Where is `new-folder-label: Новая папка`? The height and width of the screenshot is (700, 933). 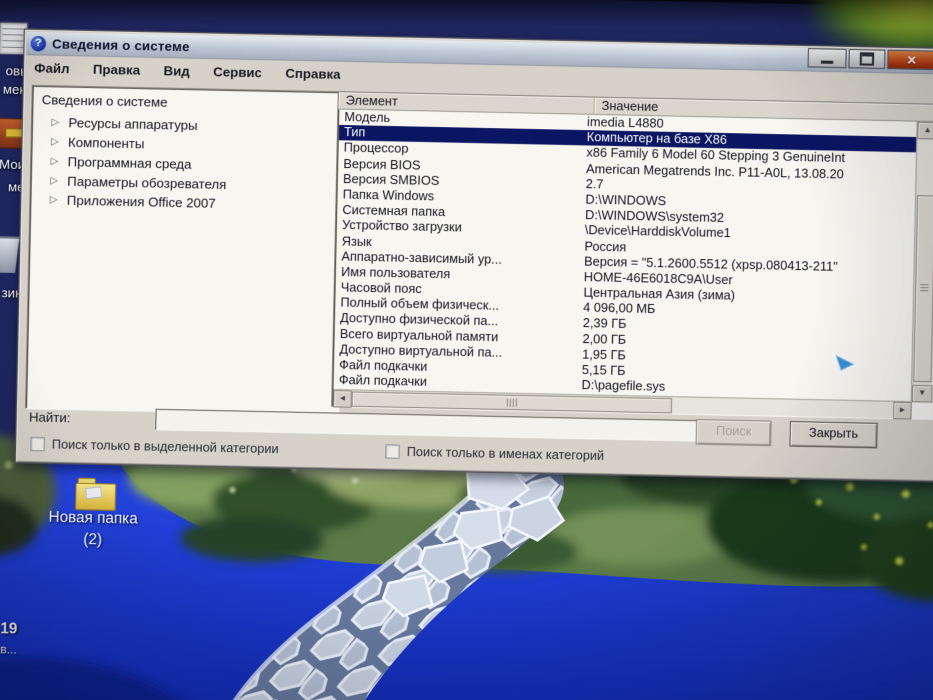
new-folder-label: Новая папка is located at coordinates (93, 518).